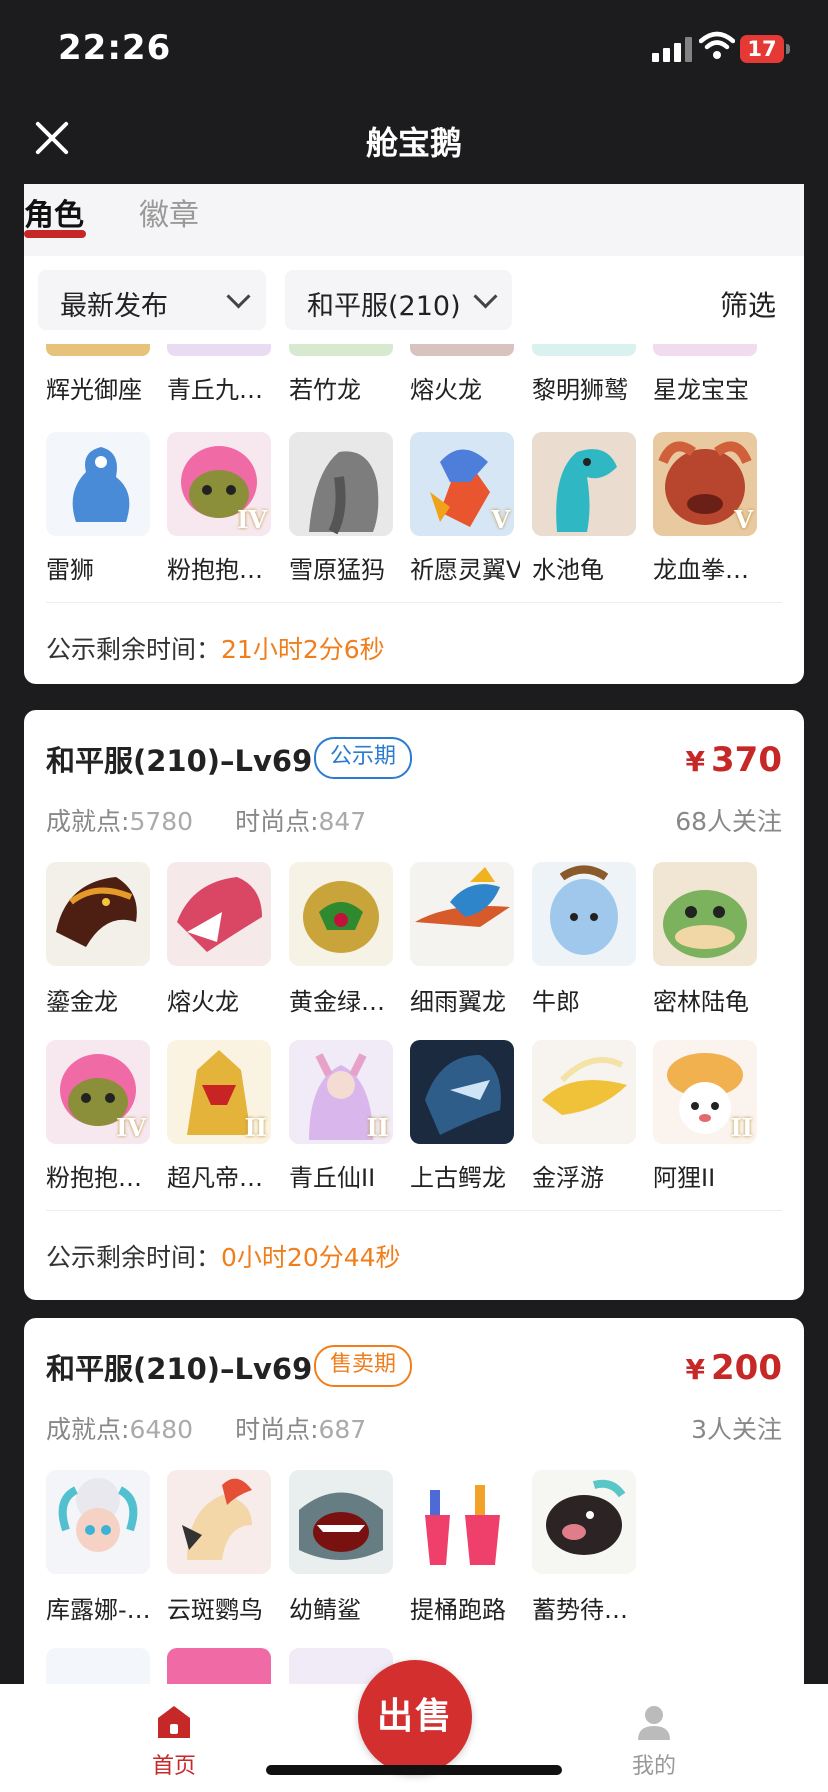 The height and width of the screenshot is (1792, 828). What do you see at coordinates (174, 1742) in the screenshot?
I see `tab-home: 首页` at bounding box center [174, 1742].